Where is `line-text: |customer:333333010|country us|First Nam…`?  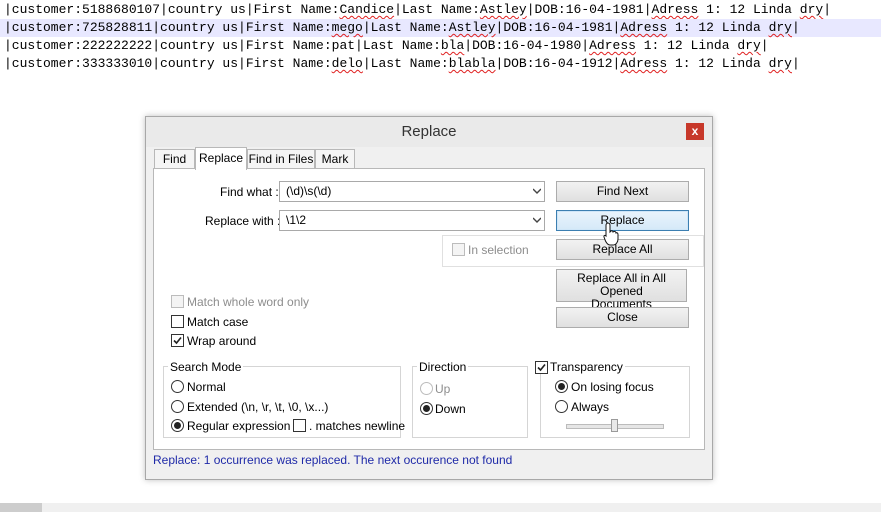
line-text: |customer:333333010|country us|First Nam… is located at coordinates (168, 63).